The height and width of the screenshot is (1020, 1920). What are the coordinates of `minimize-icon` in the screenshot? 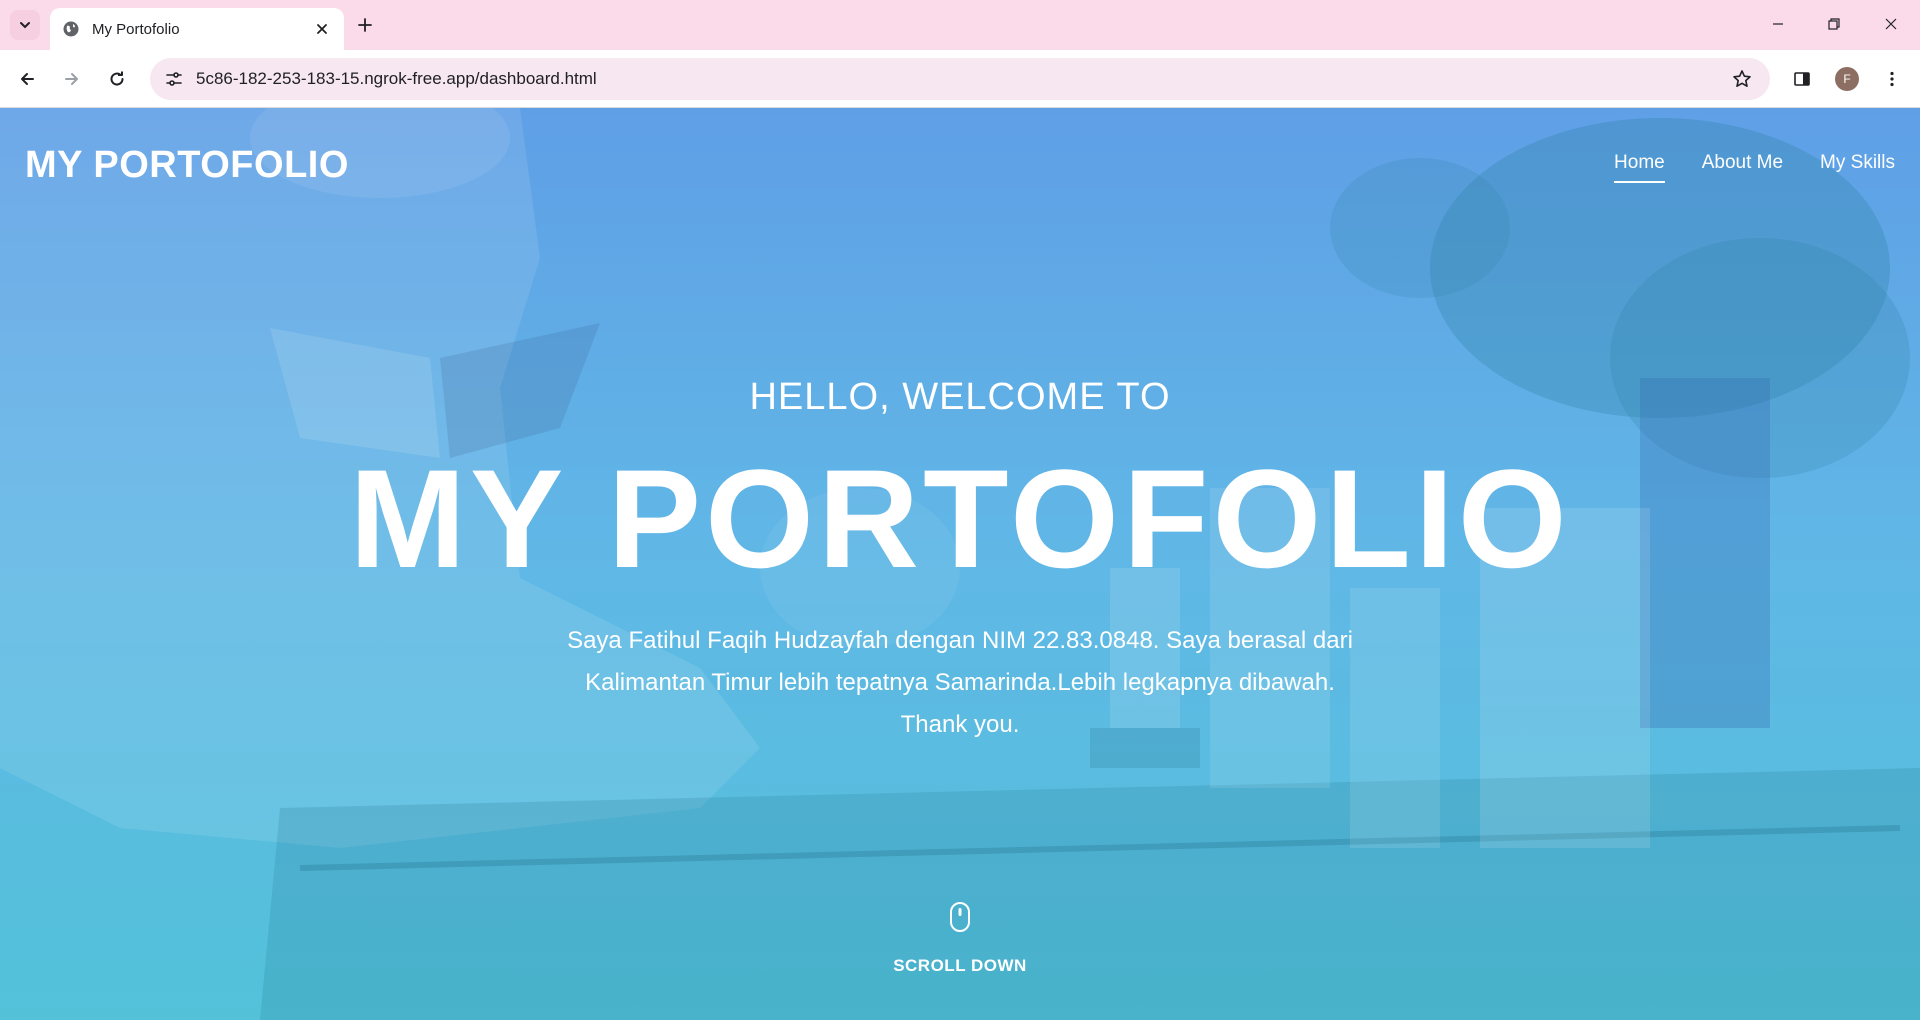 It's located at (1778, 24).